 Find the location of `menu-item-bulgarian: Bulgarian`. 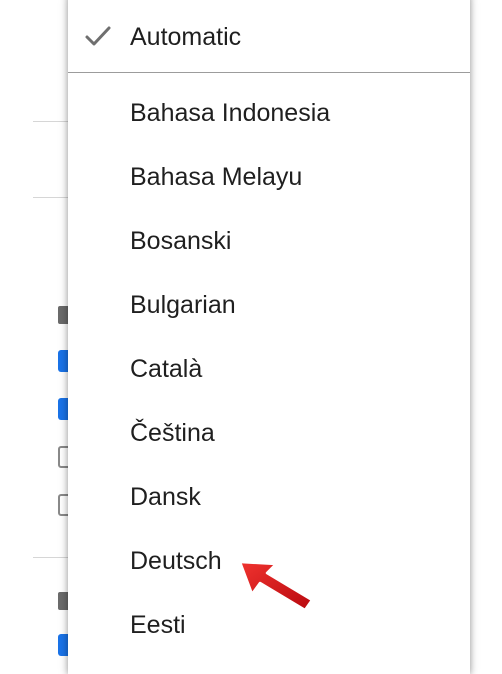

menu-item-bulgarian: Bulgarian is located at coordinates (269, 305).